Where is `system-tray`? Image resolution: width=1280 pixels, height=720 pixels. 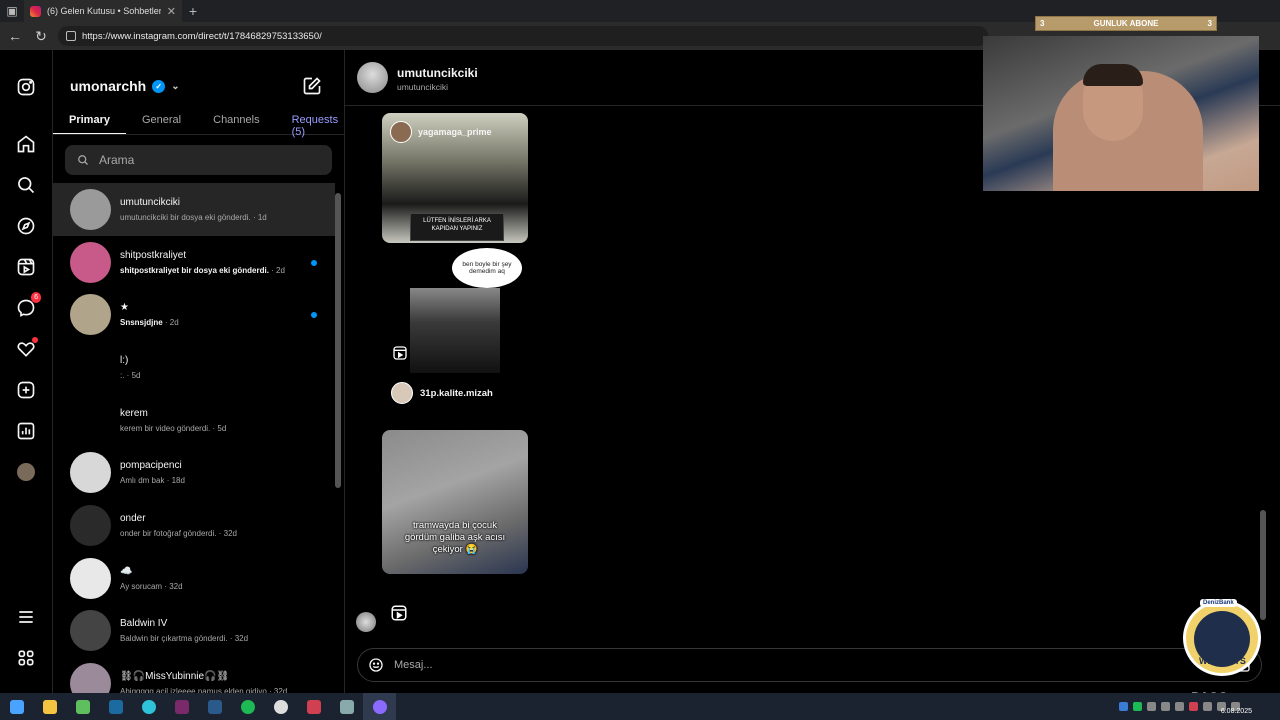
system-tray is located at coordinates (1179, 706).